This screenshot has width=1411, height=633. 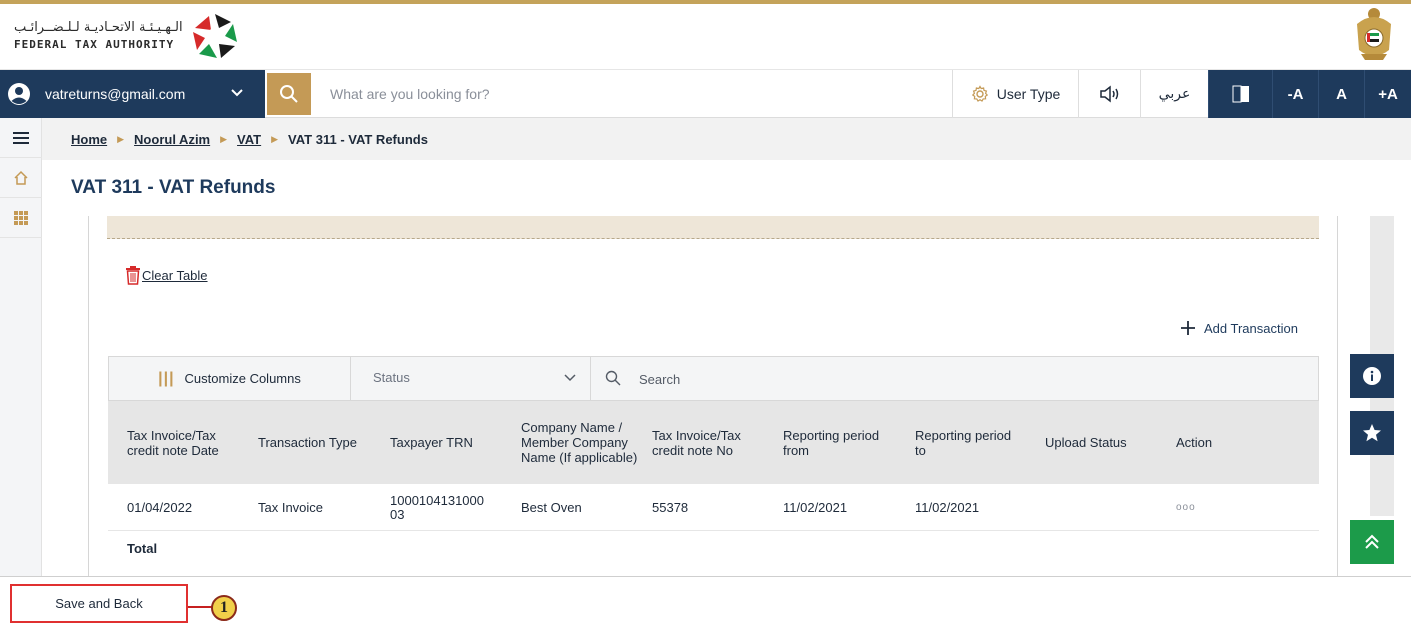 What do you see at coordinates (94, 44) in the screenshot?
I see `logo-english-text: FEDERAL TAX AUTHORITY` at bounding box center [94, 44].